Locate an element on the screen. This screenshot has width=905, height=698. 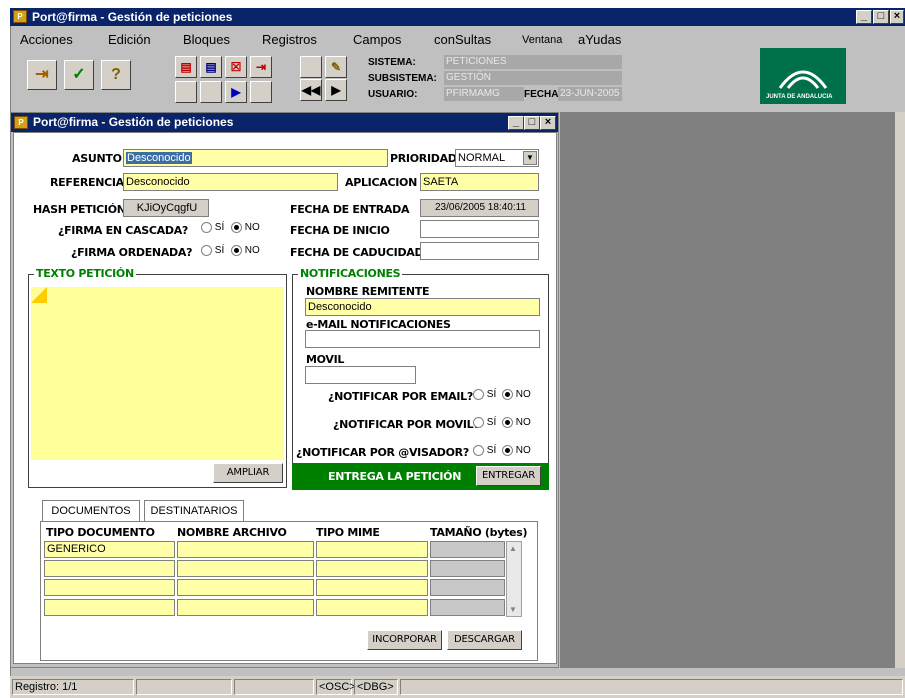
referencia-field: Desconocido is located at coordinates (230, 182).